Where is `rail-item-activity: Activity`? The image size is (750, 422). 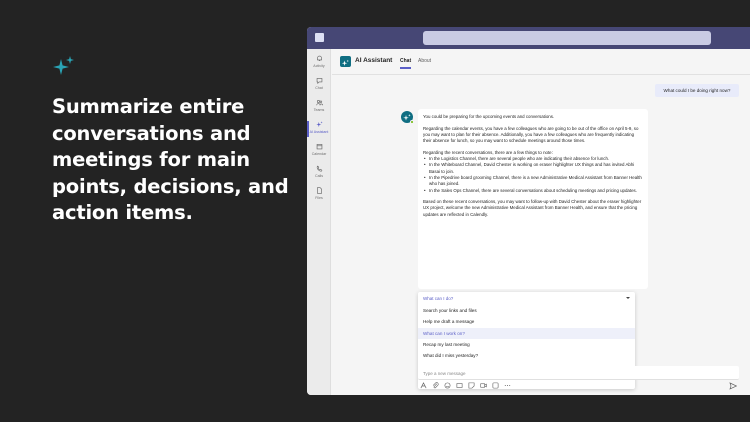 rail-item-activity: Activity is located at coordinates (319, 64).